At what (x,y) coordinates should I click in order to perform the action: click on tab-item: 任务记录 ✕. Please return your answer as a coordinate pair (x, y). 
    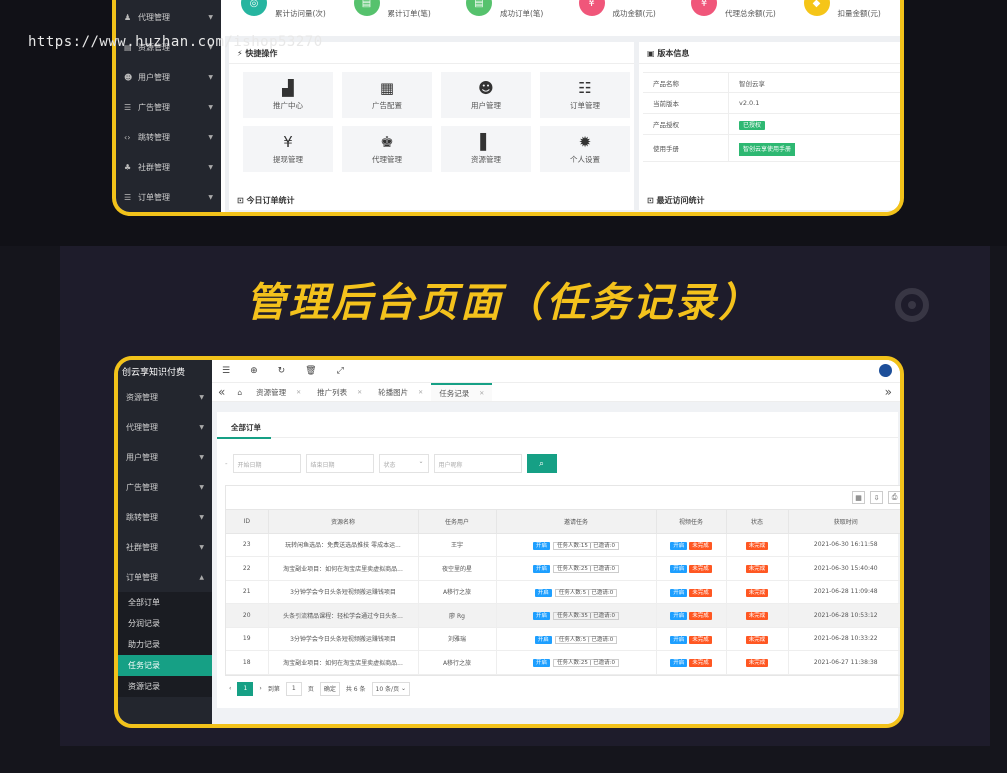
    Looking at the image, I should click on (462, 392).